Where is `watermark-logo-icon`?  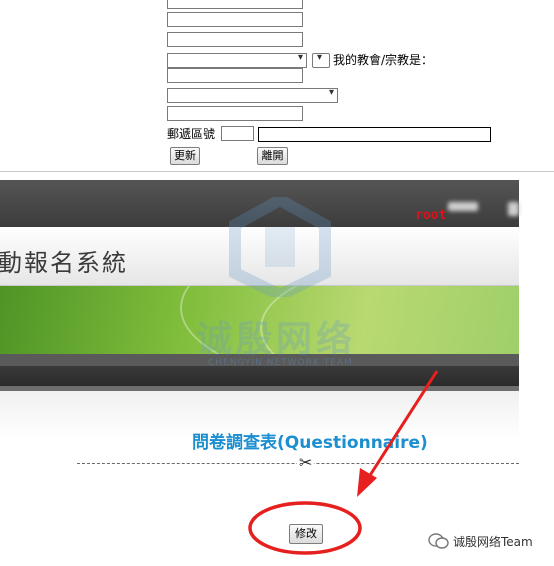
watermark-logo-icon is located at coordinates (280, 247).